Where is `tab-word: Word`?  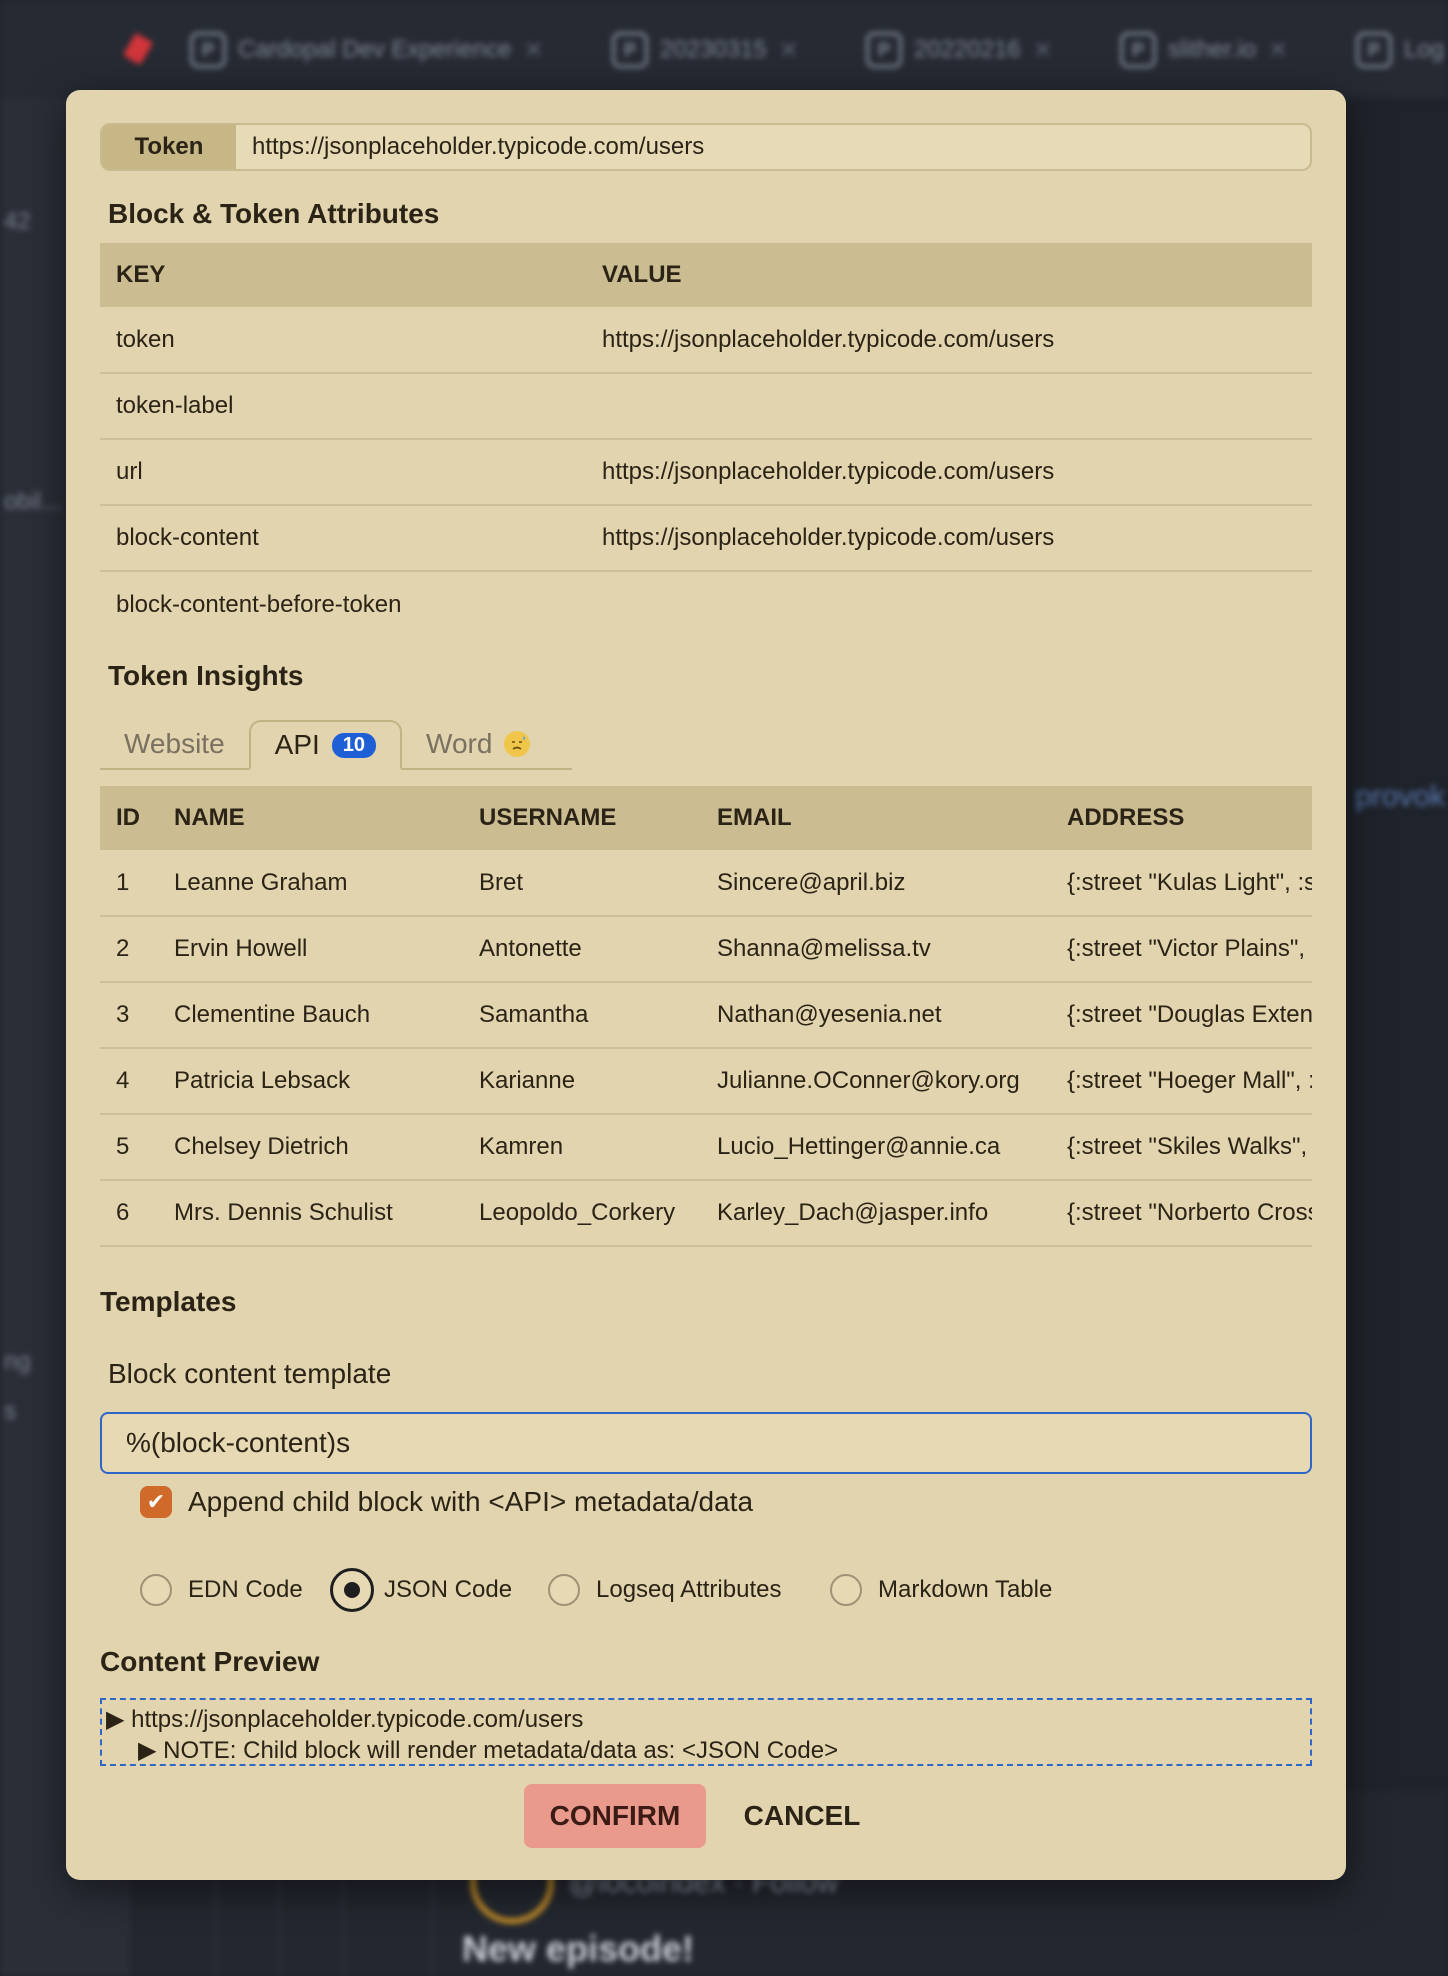
tab-word: Word is located at coordinates (478, 744).